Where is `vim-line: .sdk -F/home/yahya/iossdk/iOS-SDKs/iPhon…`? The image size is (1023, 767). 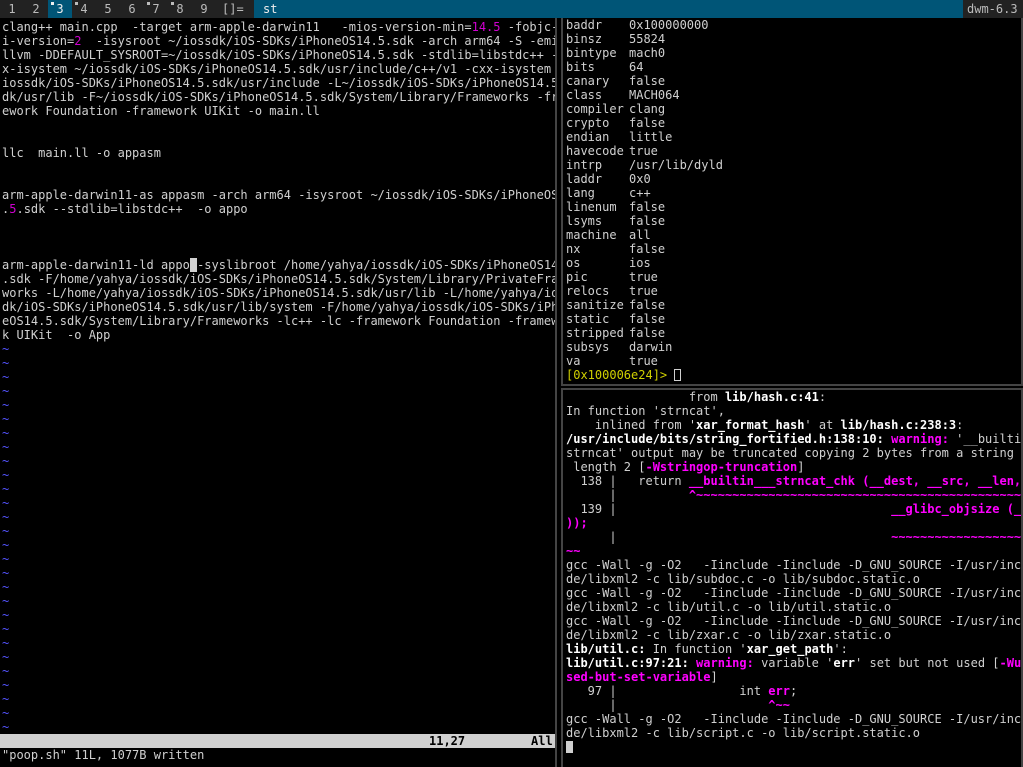
vim-line: .sdk -F/home/yahya/iossdk/iOS-SDKs/iPhon… is located at coordinates (278, 279).